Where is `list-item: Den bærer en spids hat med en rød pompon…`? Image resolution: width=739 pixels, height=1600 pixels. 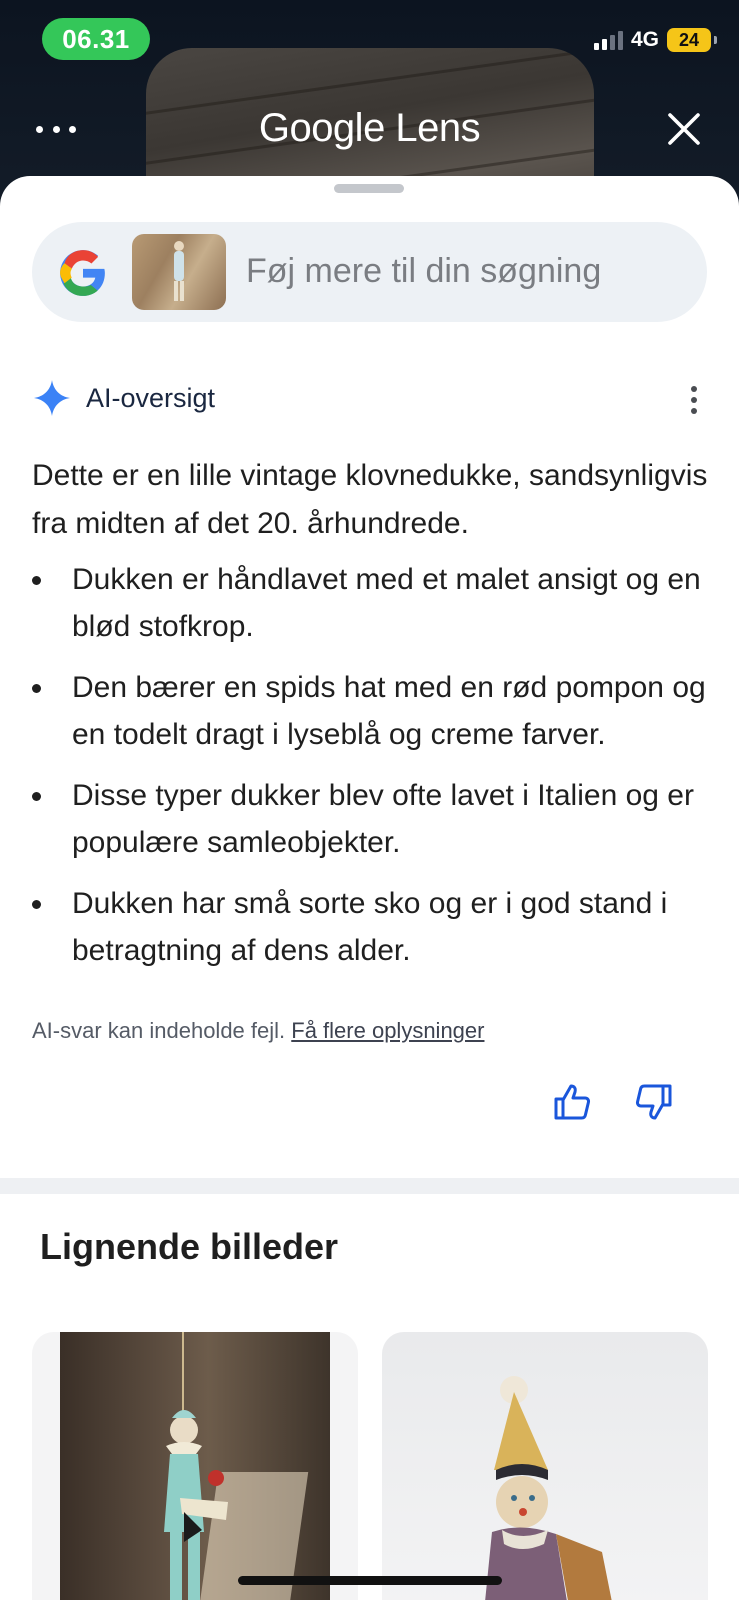 list-item: Den bærer en spids hat med en rød pompon… is located at coordinates (377, 711).